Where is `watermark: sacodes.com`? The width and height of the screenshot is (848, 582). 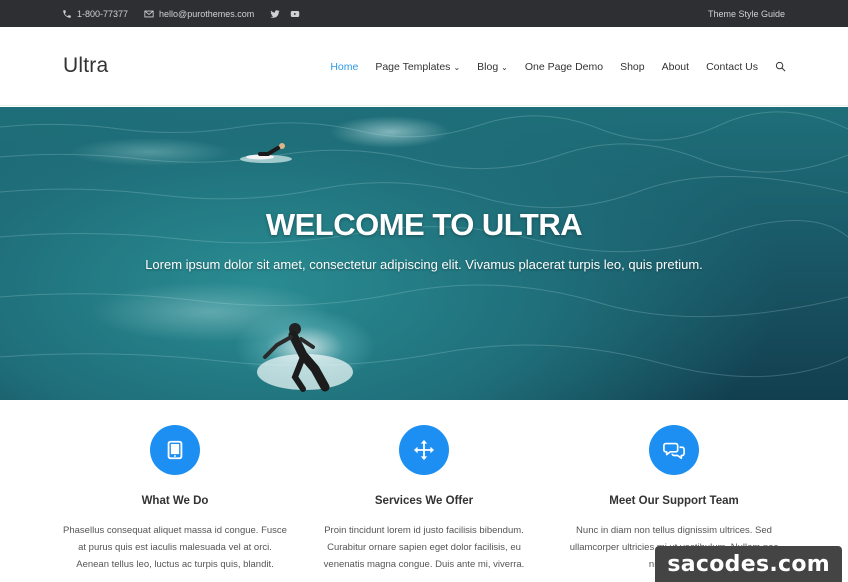
watermark: sacodes.com is located at coordinates (748, 564).